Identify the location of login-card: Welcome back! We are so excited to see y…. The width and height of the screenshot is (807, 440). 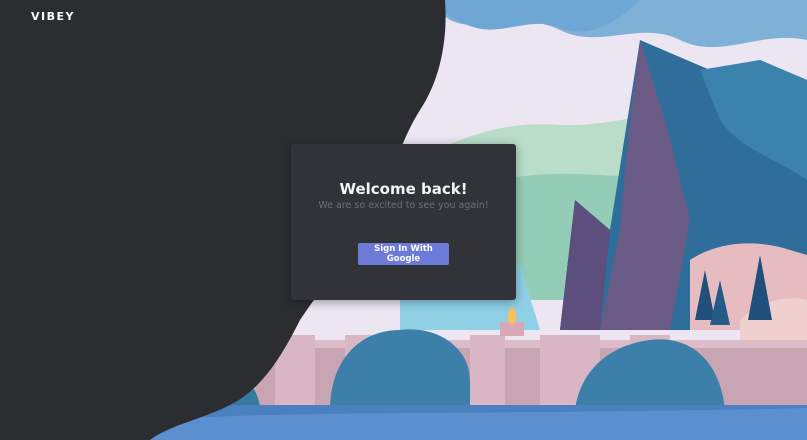
(403, 222).